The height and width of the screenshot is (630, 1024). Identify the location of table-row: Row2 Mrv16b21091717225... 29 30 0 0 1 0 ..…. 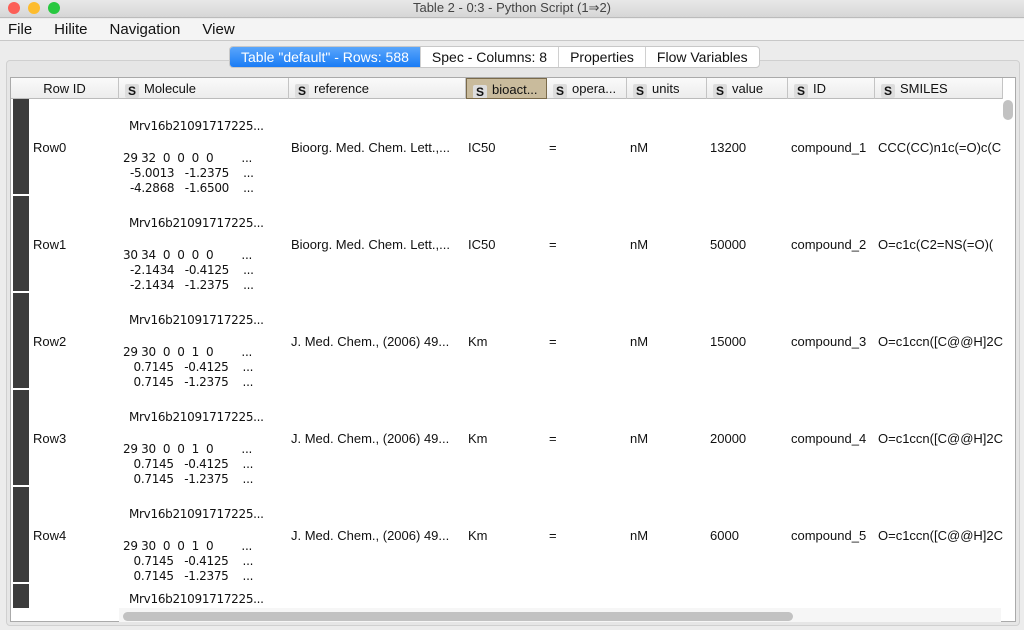
(507, 341).